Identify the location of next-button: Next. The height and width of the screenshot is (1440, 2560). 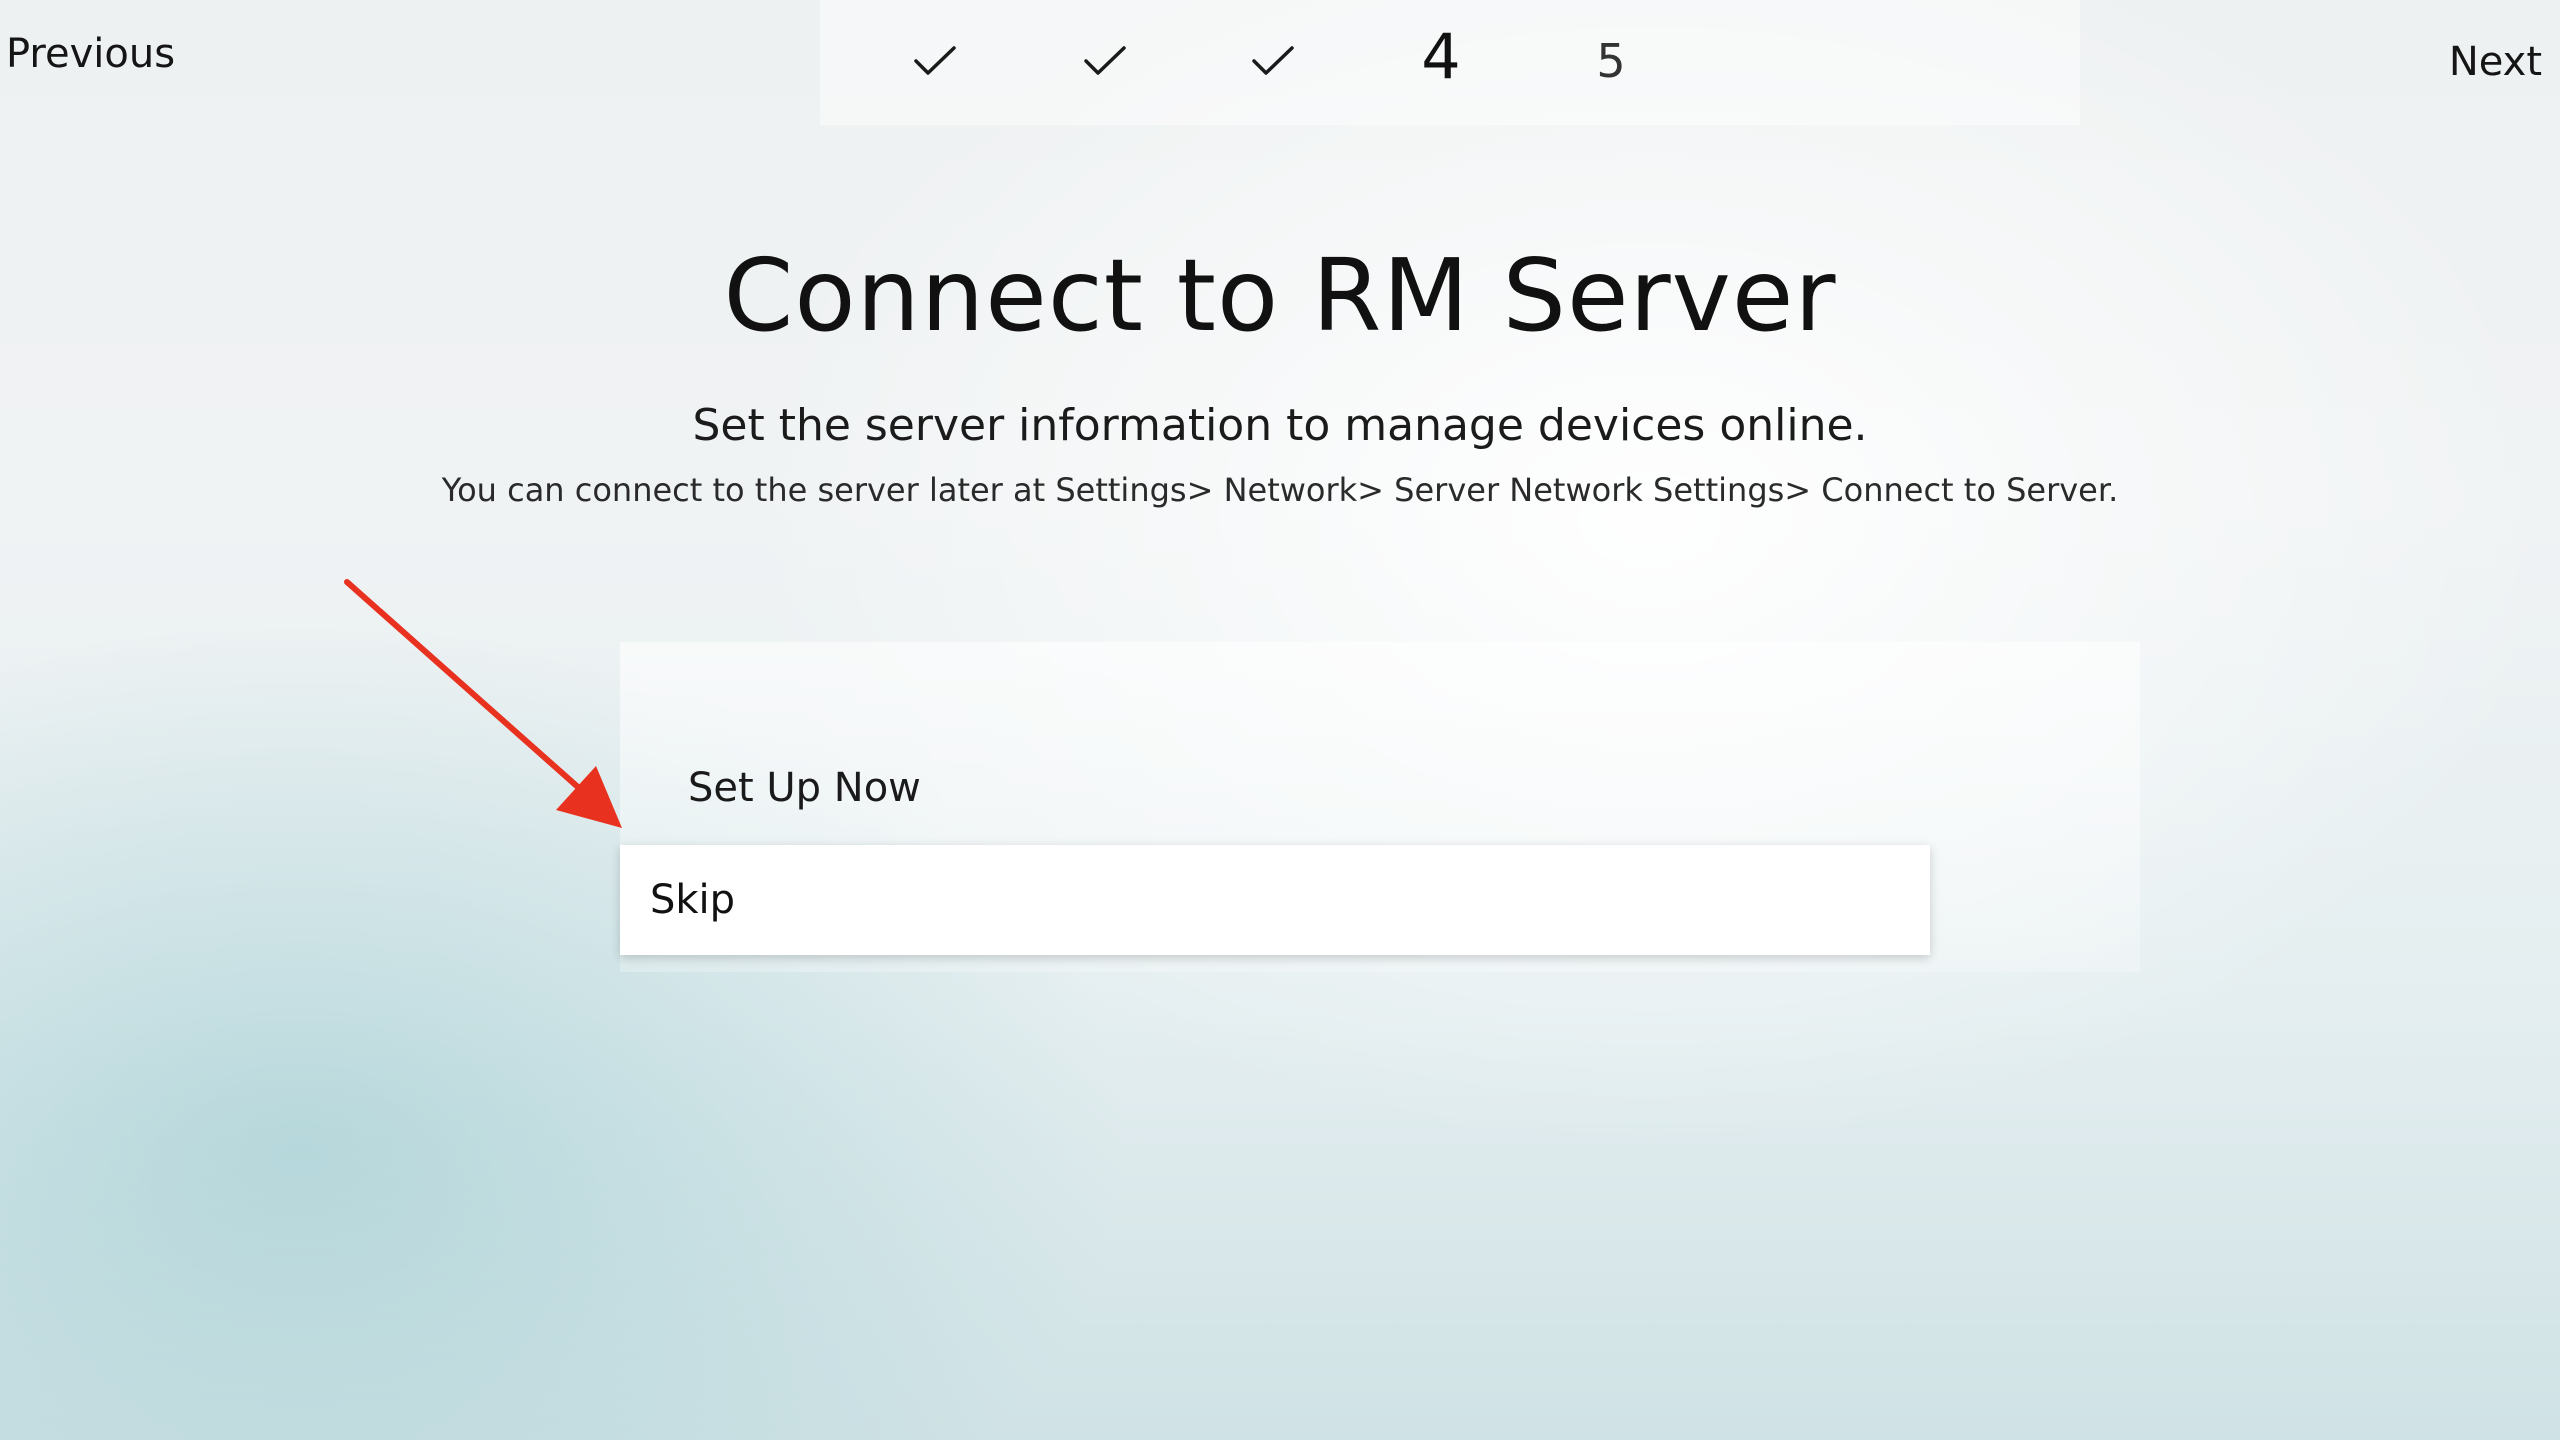
(2495, 62).